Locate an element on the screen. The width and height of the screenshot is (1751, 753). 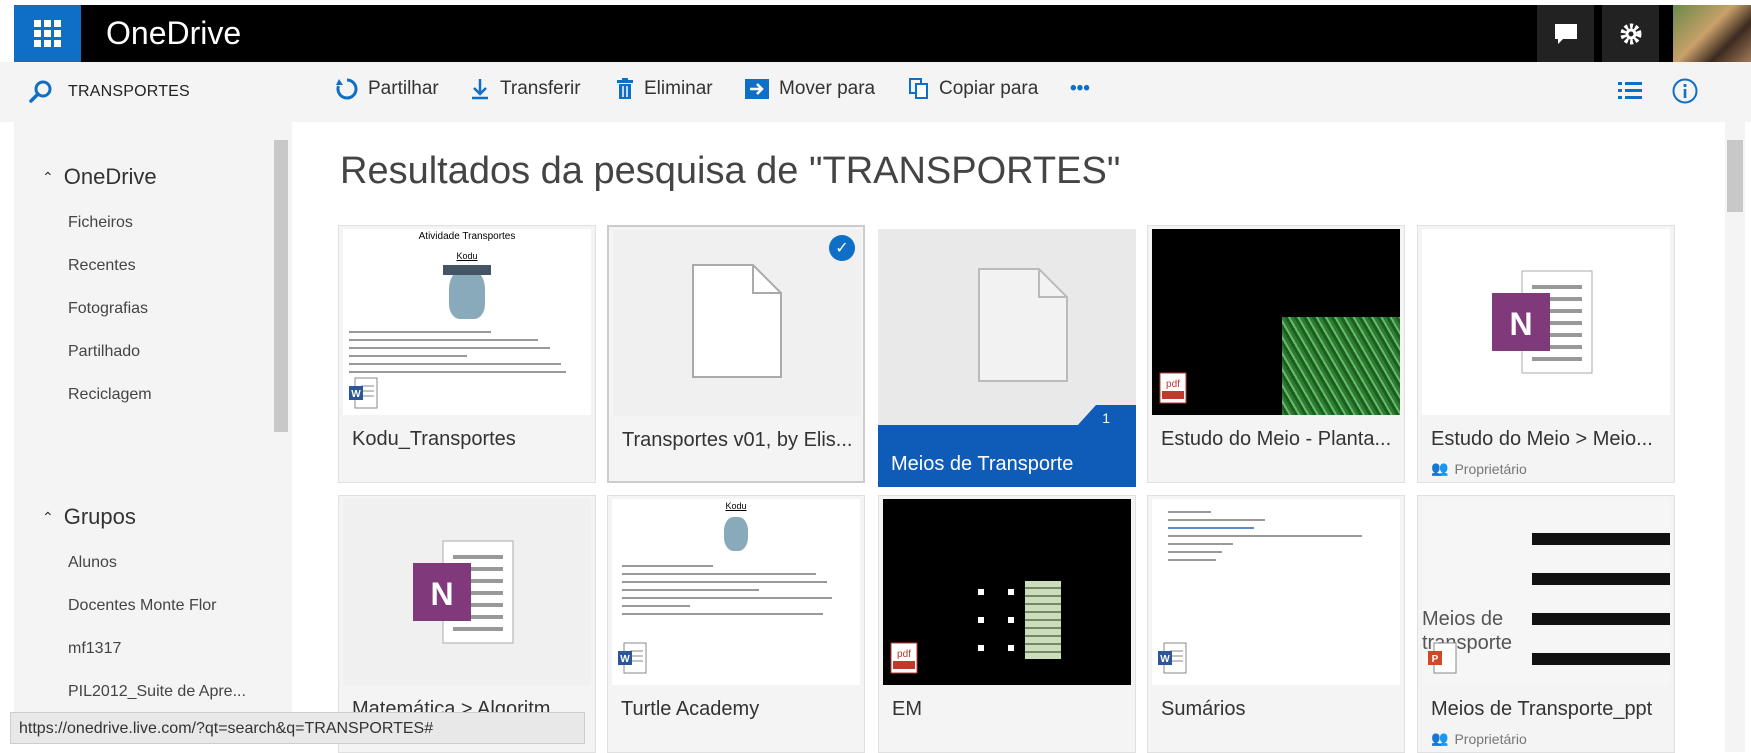
kodu-illustration is located at coordinates (467, 292).